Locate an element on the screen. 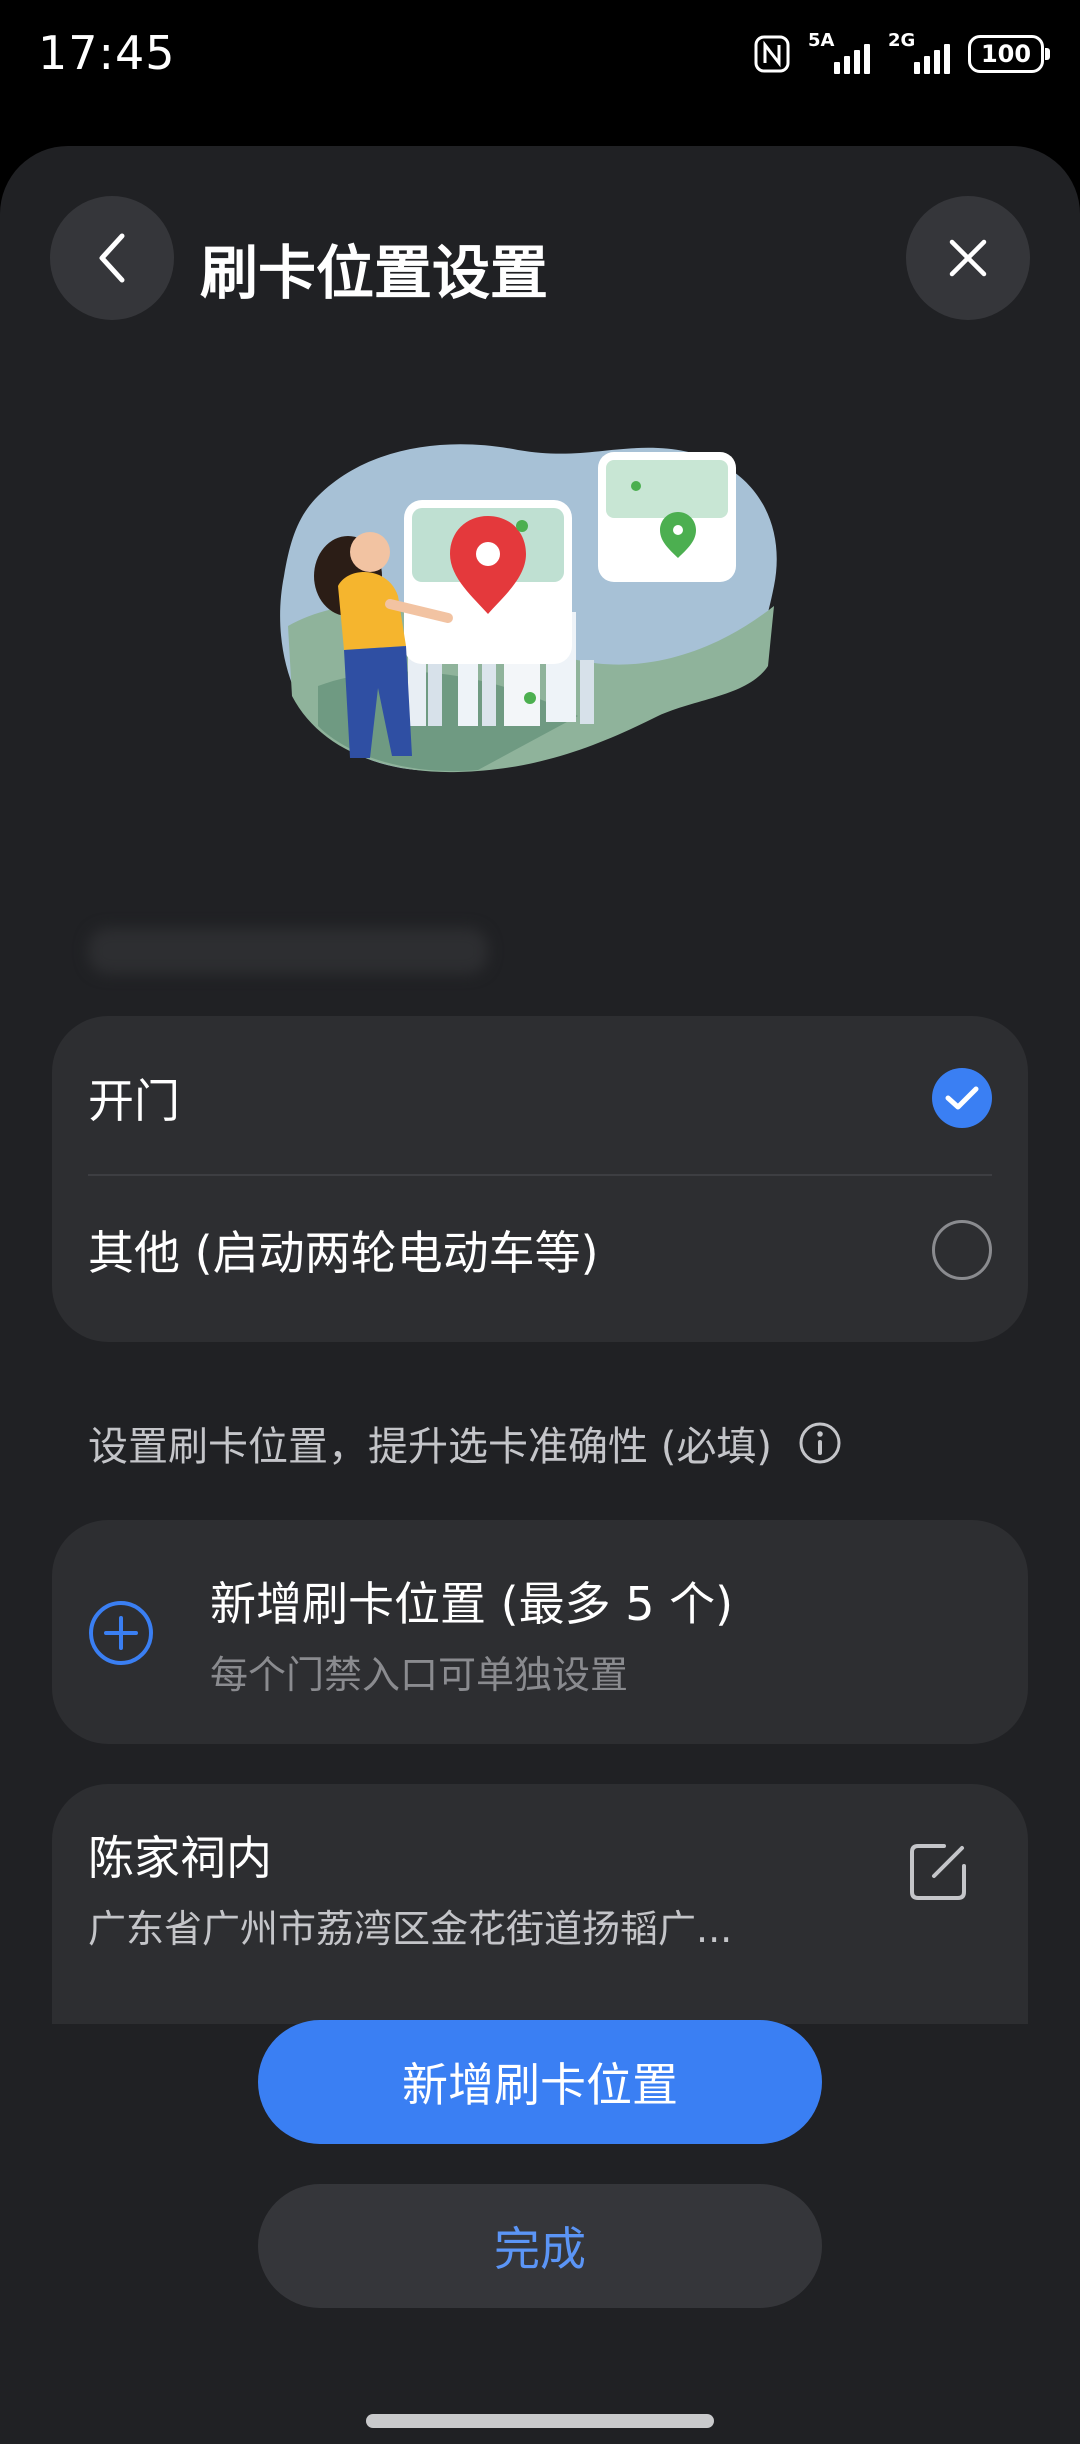 The image size is (1080, 2444). close-button is located at coordinates (968, 258).